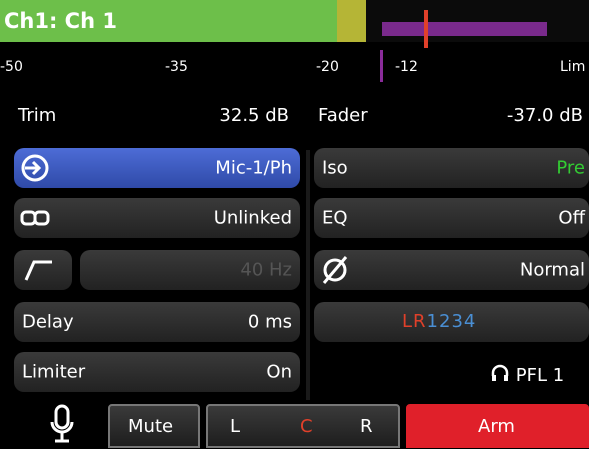 The width and height of the screenshot is (589, 449). I want to click on limiter-label: Limiter, so click(54, 372).